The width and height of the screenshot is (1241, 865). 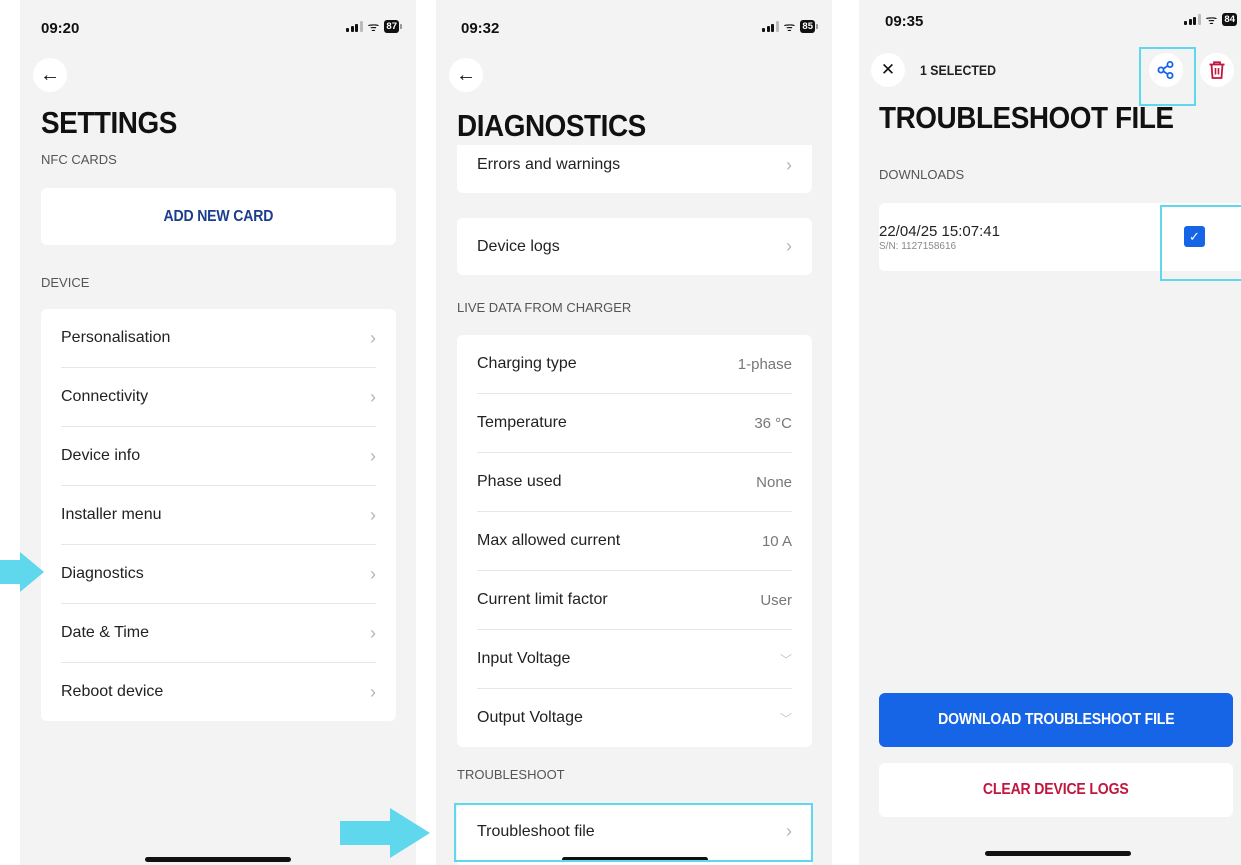 What do you see at coordinates (116, 337) in the screenshot?
I see `menu-item-label: Personalisation` at bounding box center [116, 337].